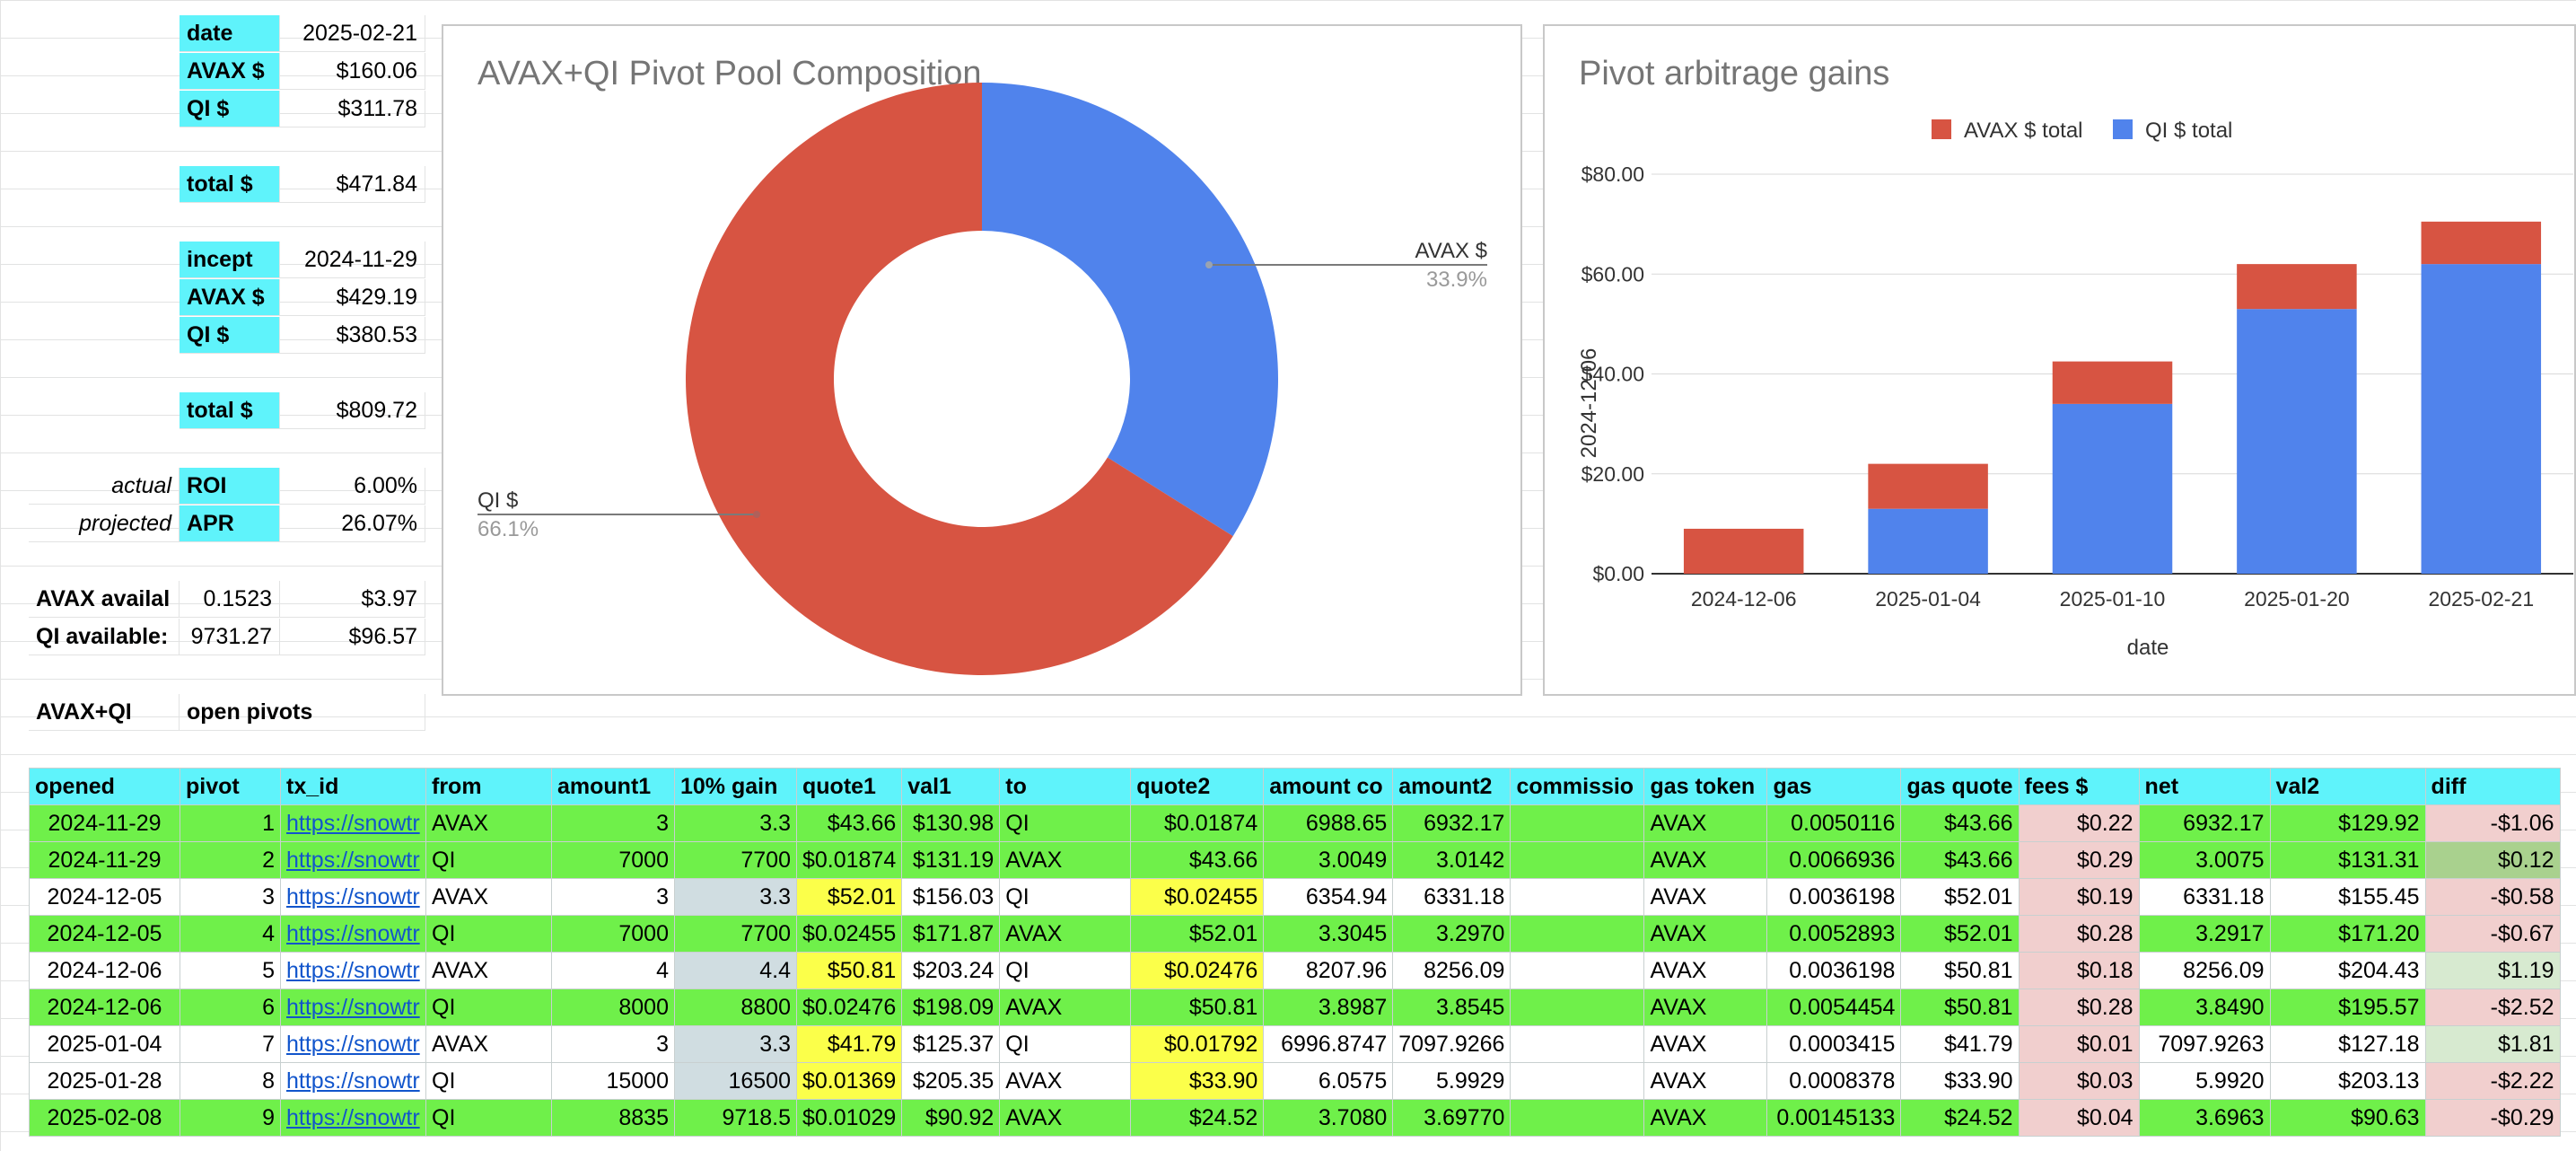 Image resolution: width=2576 pixels, height=1151 pixels. Describe the element at coordinates (735, 1081) in the screenshot. I see `table-cell: 16500` at that location.